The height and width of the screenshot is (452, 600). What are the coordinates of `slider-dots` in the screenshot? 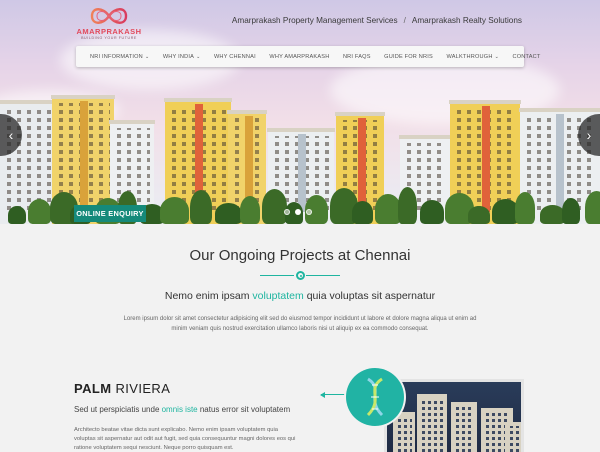 It's located at (298, 212).